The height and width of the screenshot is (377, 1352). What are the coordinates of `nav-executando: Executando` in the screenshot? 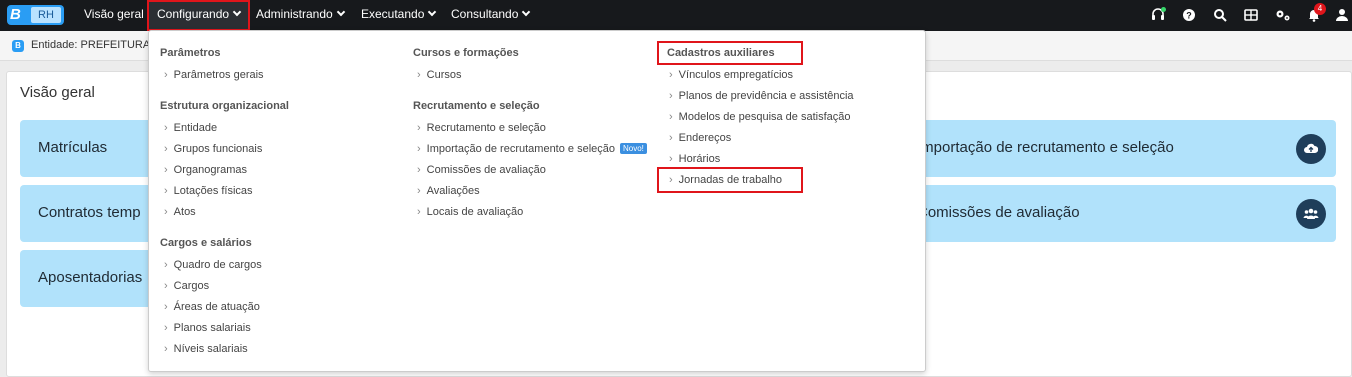 It's located at (399, 15).